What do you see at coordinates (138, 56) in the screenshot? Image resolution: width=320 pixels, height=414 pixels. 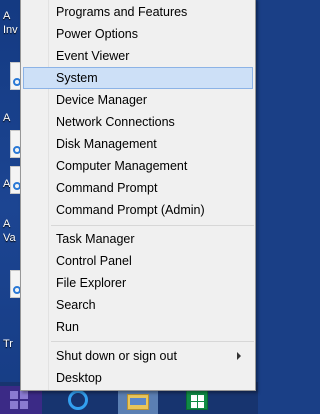 I see `menu-item-event-viewer: Event Viewer` at bounding box center [138, 56].